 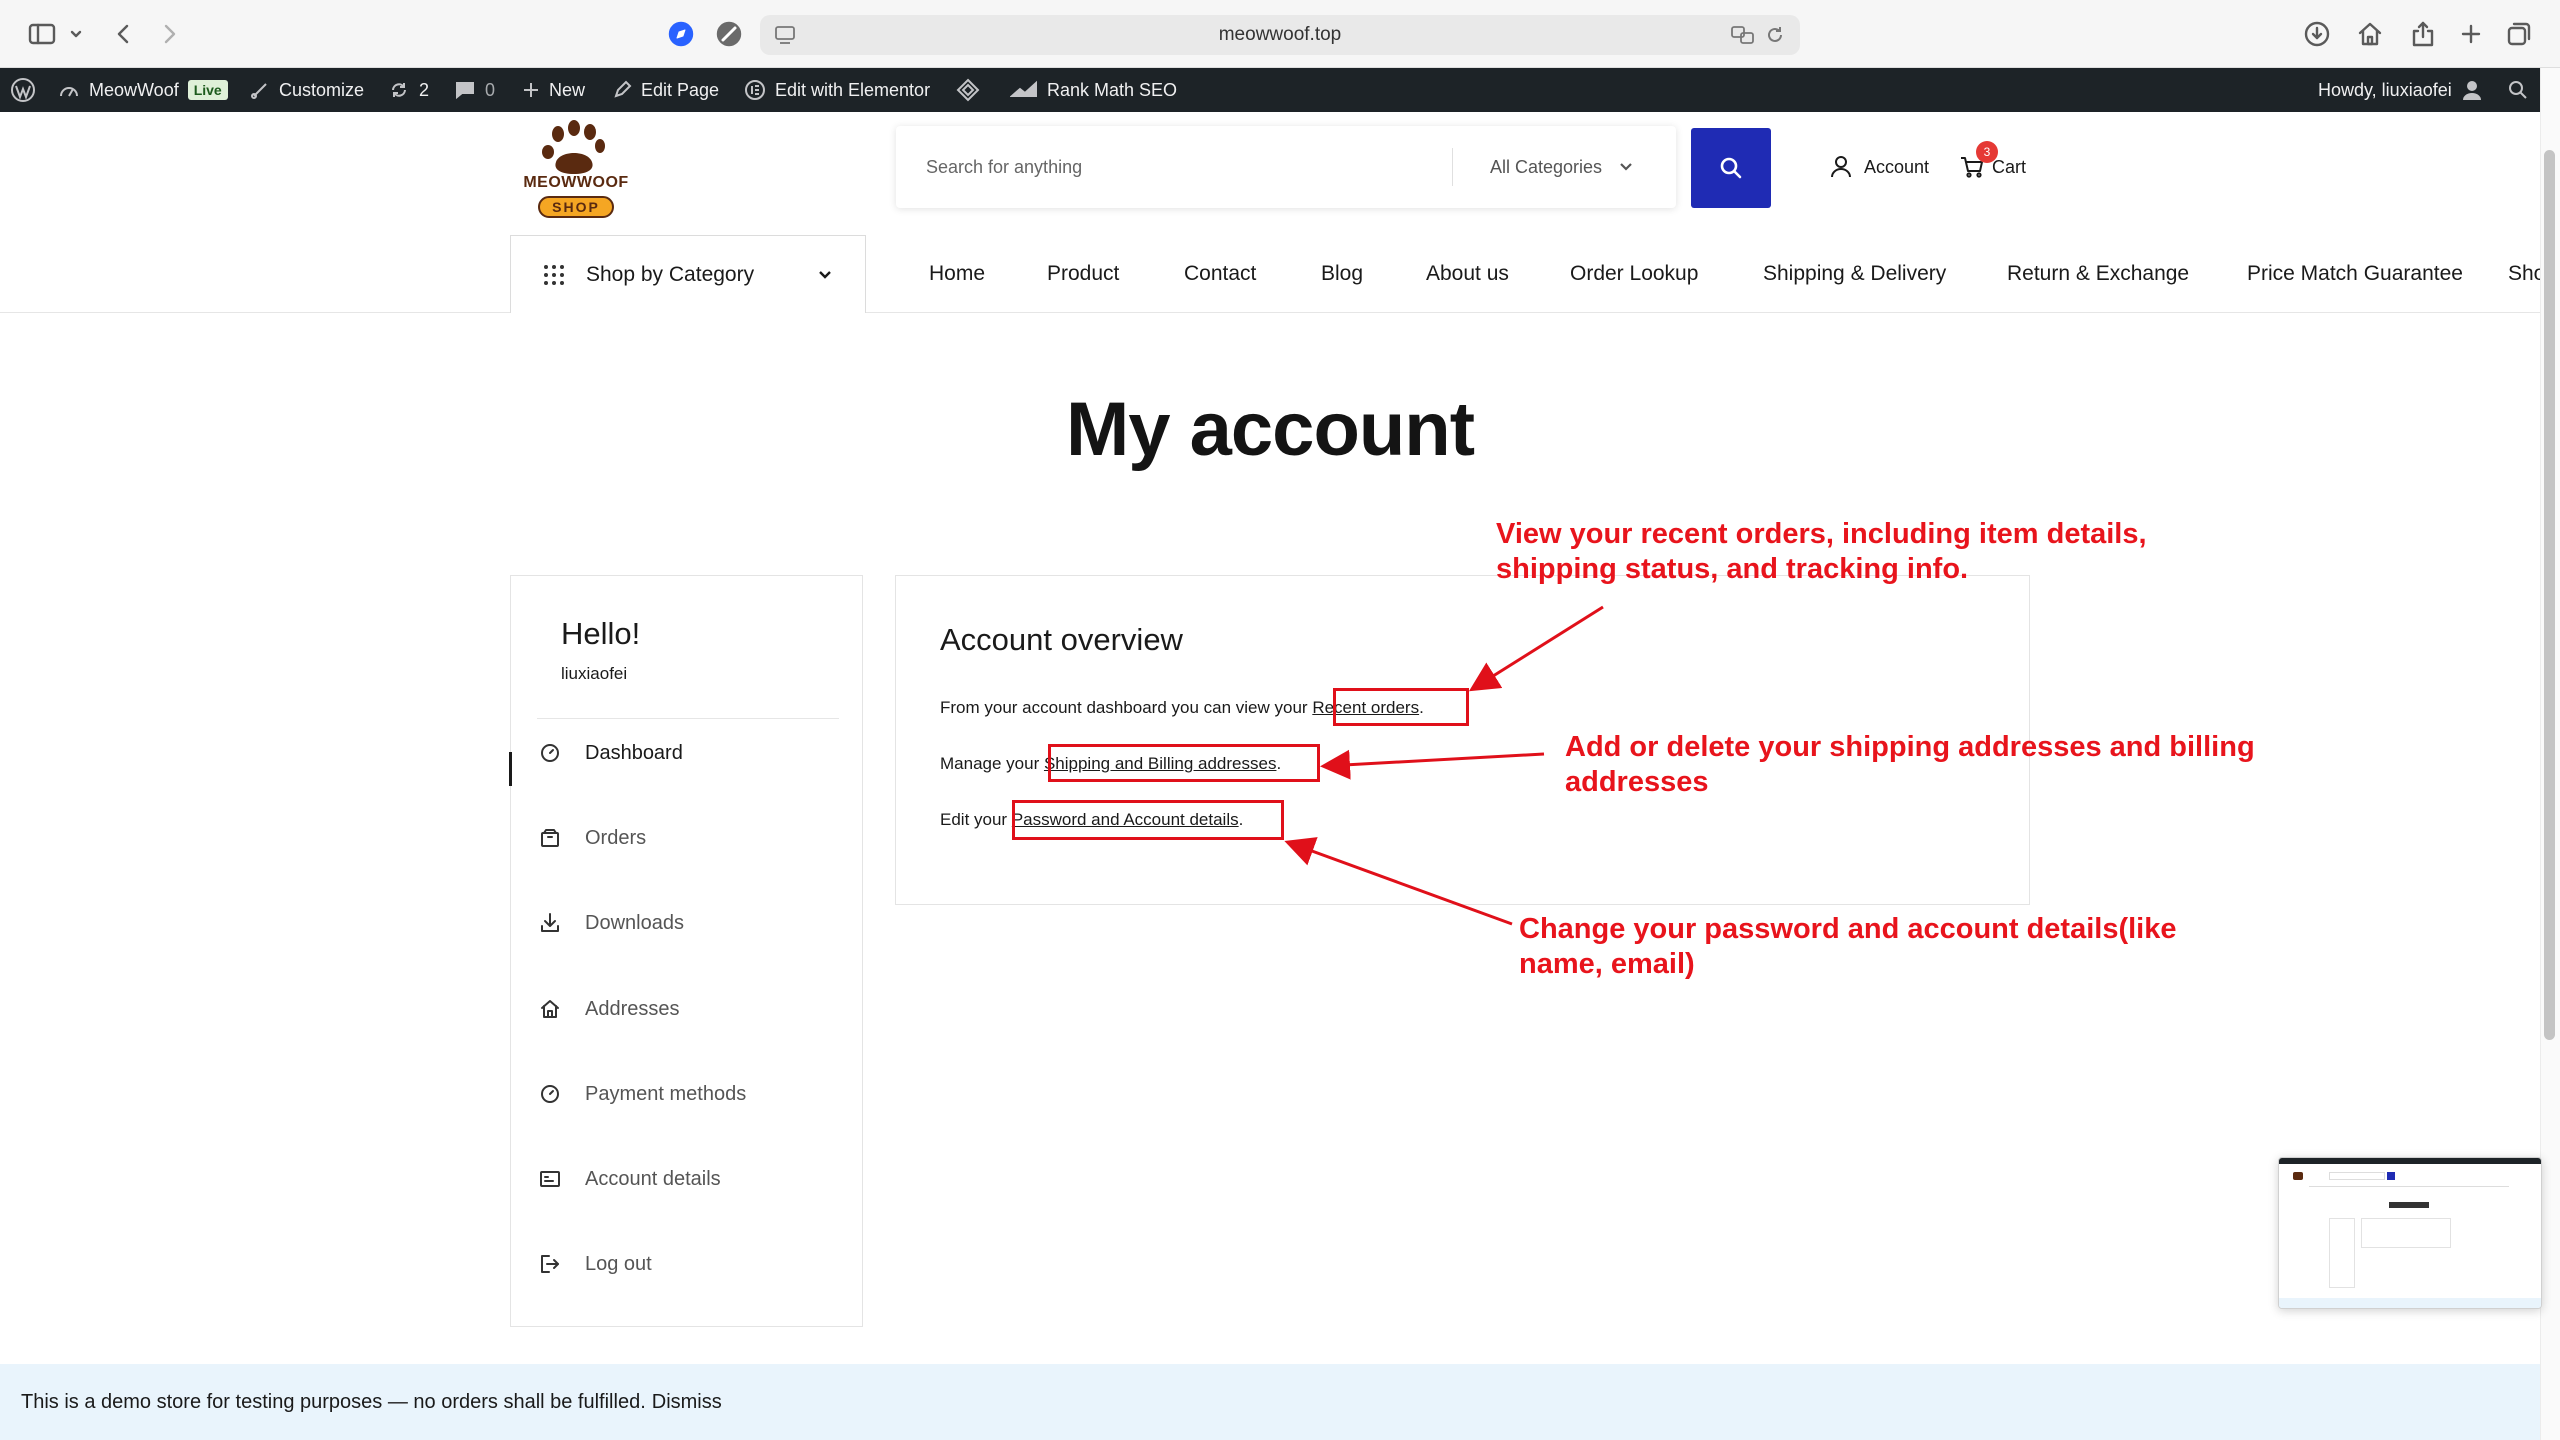 I want to click on address-bar: meowwoof.top, so click(x=1280, y=35).